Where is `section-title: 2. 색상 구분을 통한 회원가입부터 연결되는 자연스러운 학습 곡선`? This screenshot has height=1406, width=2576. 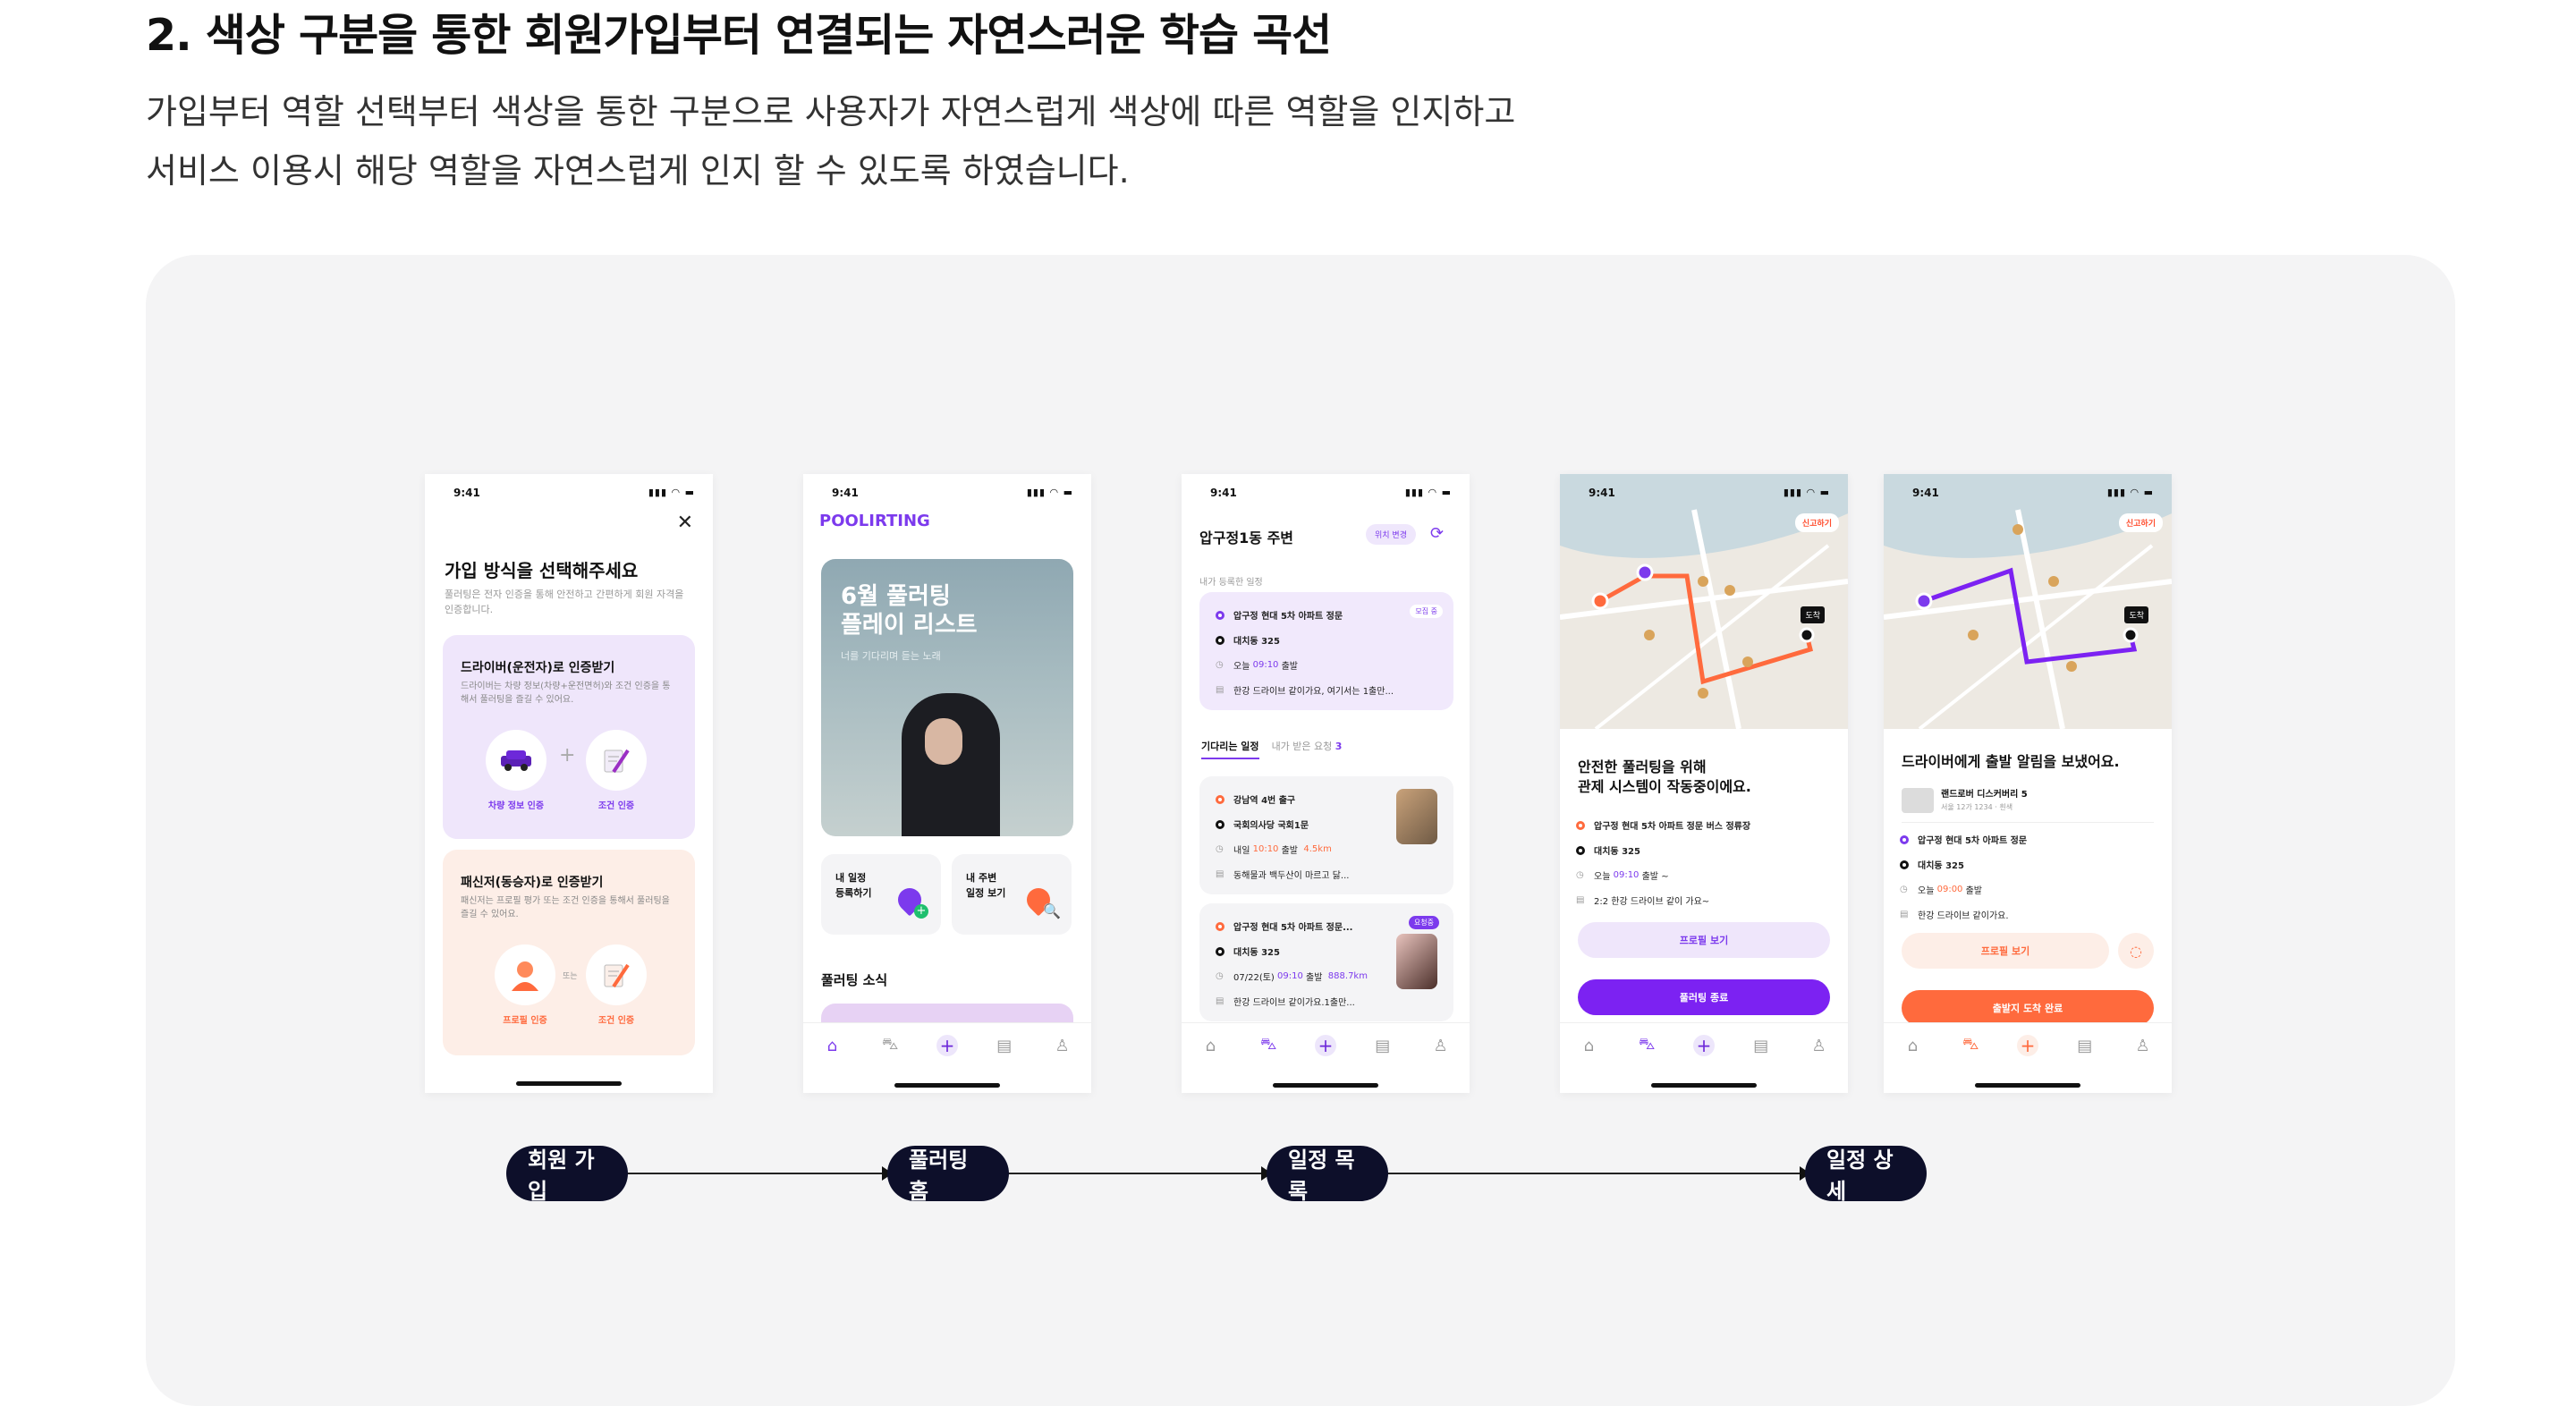 section-title: 2. 색상 구분을 통한 회원가입부터 연결되는 자연스러운 학습 곡선 is located at coordinates (739, 35).